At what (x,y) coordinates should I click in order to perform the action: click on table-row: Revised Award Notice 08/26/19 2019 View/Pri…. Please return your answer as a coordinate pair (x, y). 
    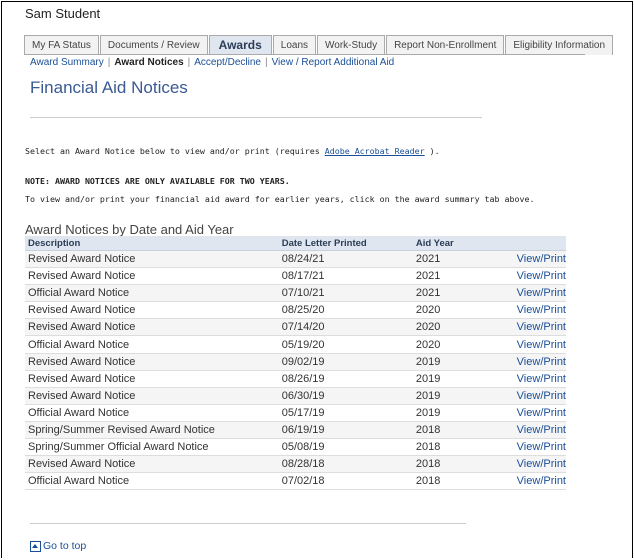
    Looking at the image, I should click on (295, 379).